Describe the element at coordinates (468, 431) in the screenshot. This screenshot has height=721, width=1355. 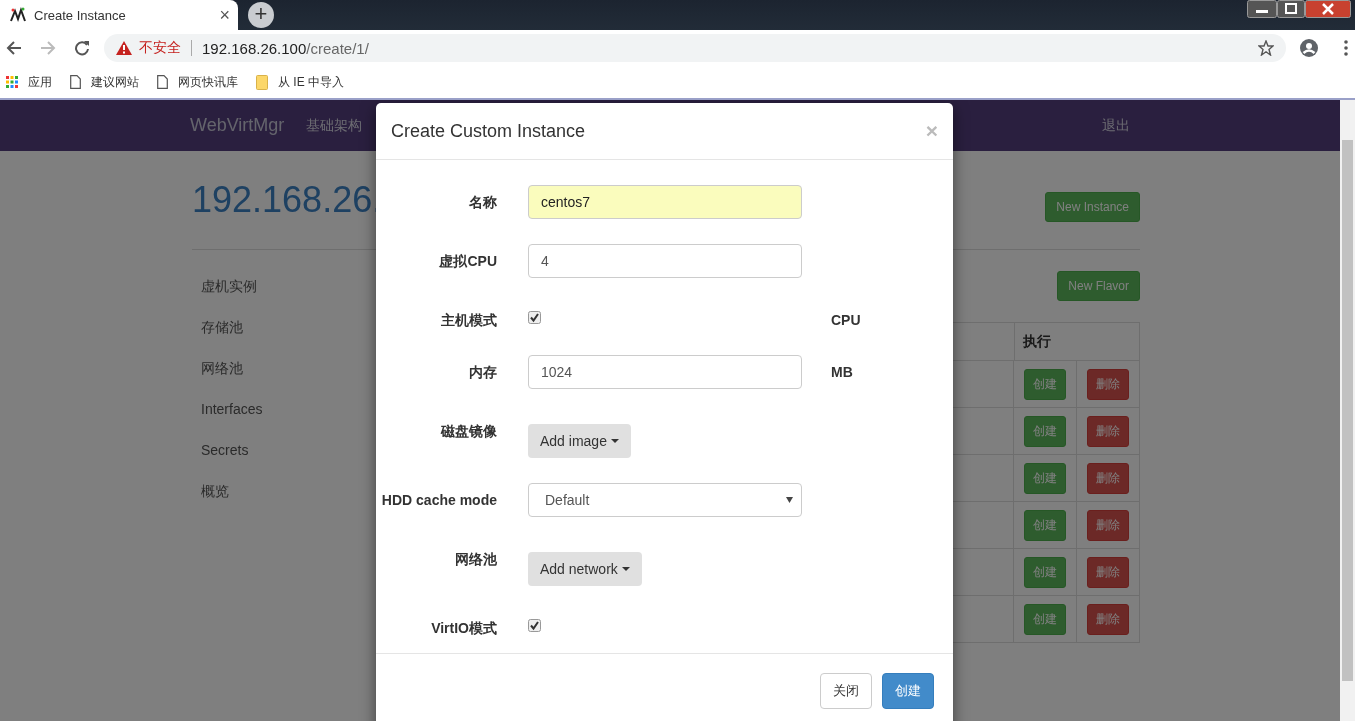
I see `field-label: 磁盘镜像` at that location.